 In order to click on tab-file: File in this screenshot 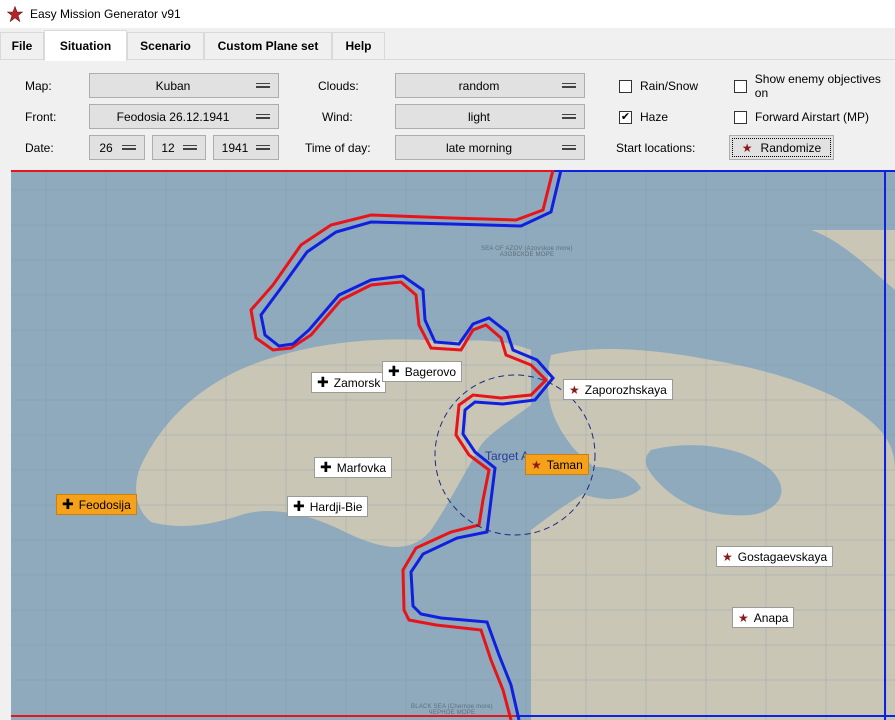, I will do `click(22, 45)`.